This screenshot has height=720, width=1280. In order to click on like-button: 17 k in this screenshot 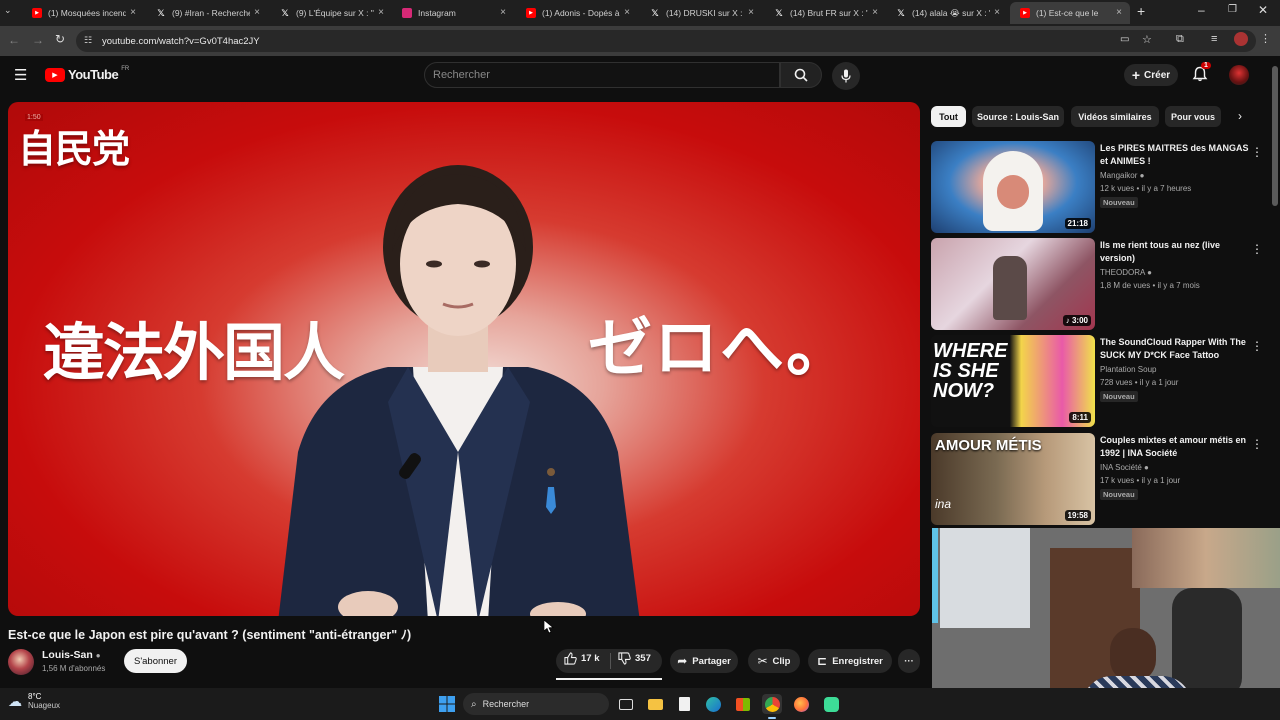, I will do `click(582, 658)`.